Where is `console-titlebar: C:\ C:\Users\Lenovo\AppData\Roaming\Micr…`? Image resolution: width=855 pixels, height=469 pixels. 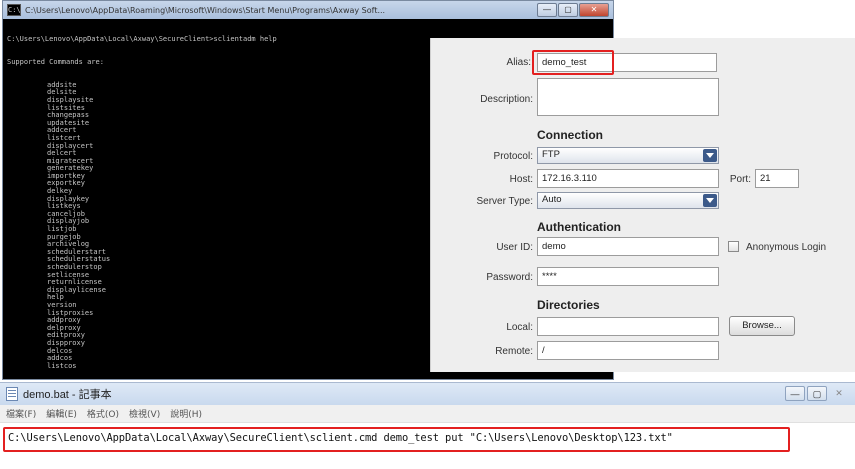
console-titlebar: C:\ C:\Users\Lenovo\AppData\Roaming\Micr… is located at coordinates (308, 10).